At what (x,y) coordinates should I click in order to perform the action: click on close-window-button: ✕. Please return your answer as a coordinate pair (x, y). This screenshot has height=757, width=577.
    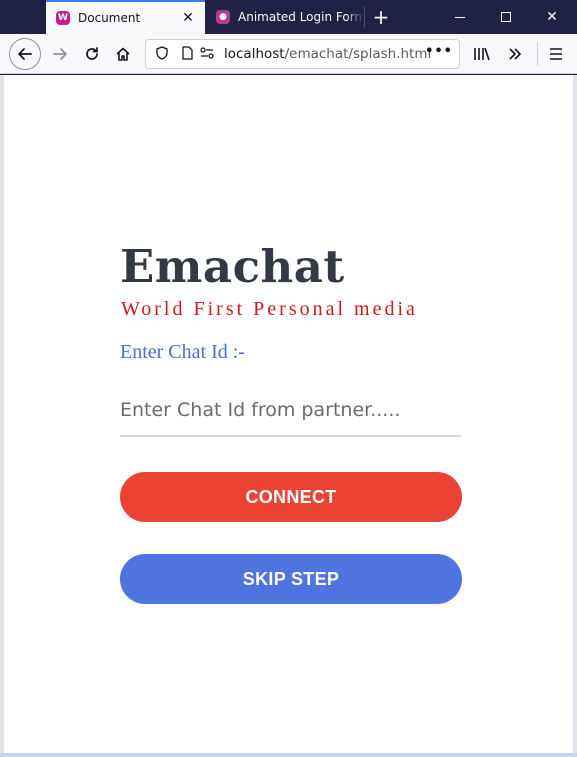
    Looking at the image, I should click on (552, 17).